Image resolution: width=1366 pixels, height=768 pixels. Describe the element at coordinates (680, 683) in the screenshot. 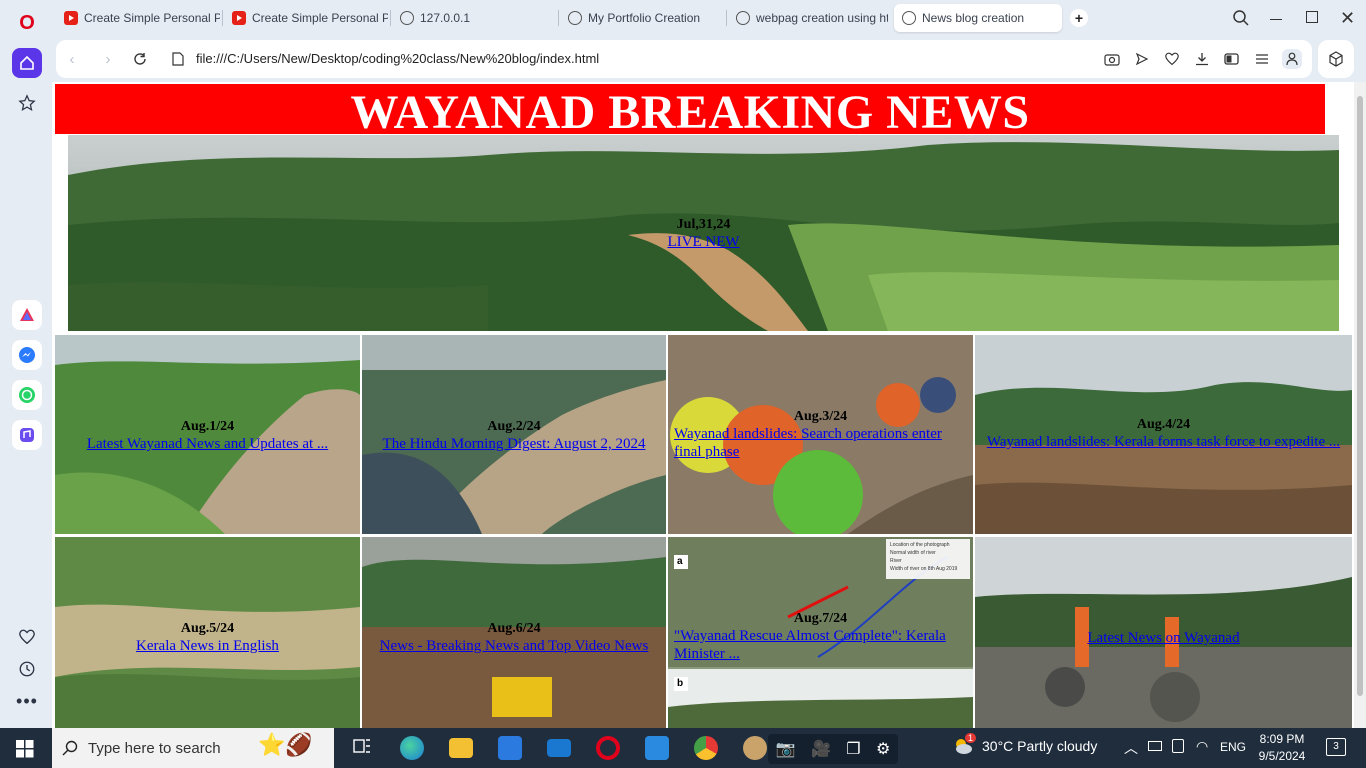

I see `map-label: b` at that location.